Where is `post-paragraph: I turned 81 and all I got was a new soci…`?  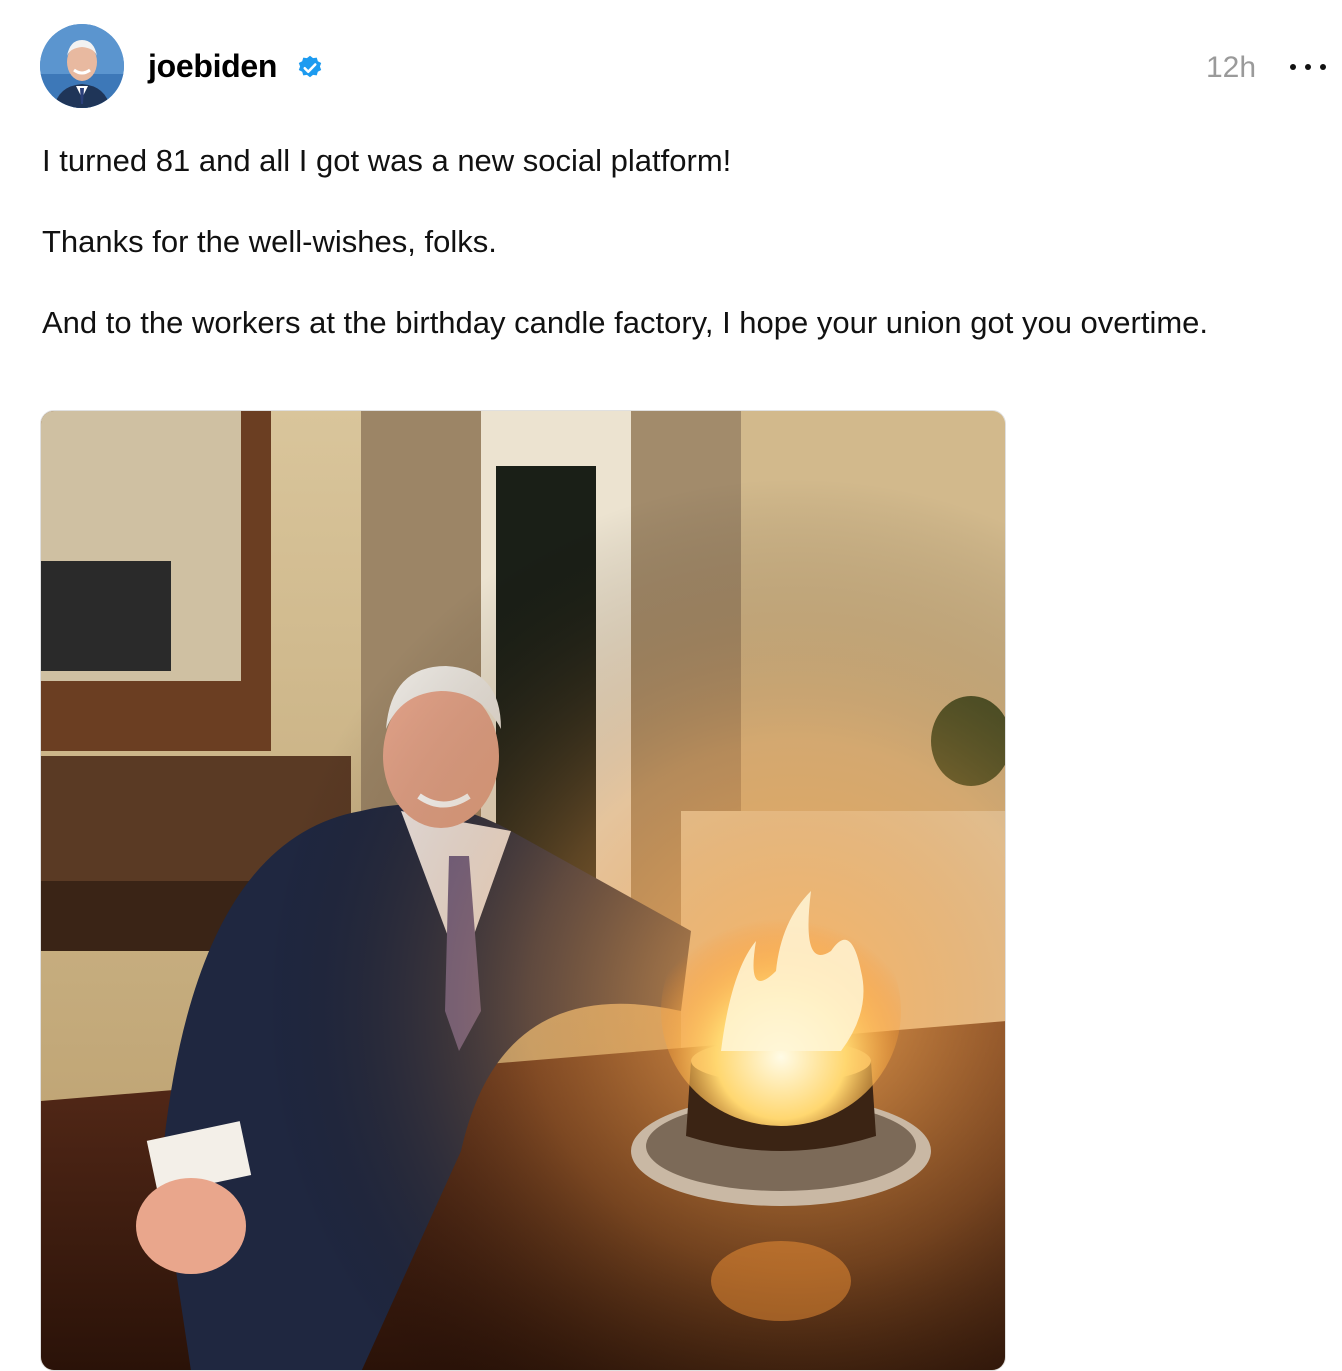 post-paragraph: I turned 81 and all I got was a new soci… is located at coordinates (387, 160).